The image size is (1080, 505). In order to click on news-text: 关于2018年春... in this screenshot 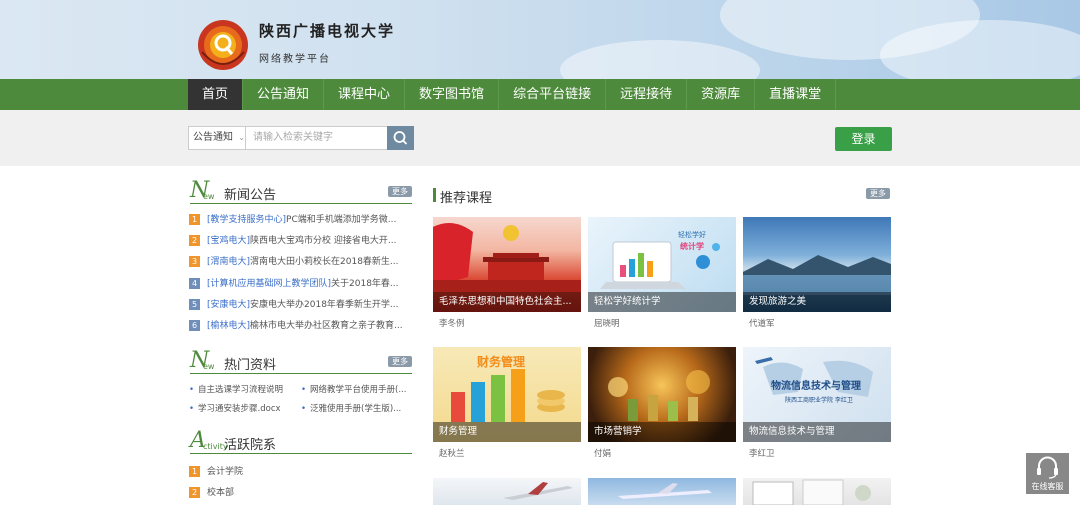, I will do `click(365, 283)`.